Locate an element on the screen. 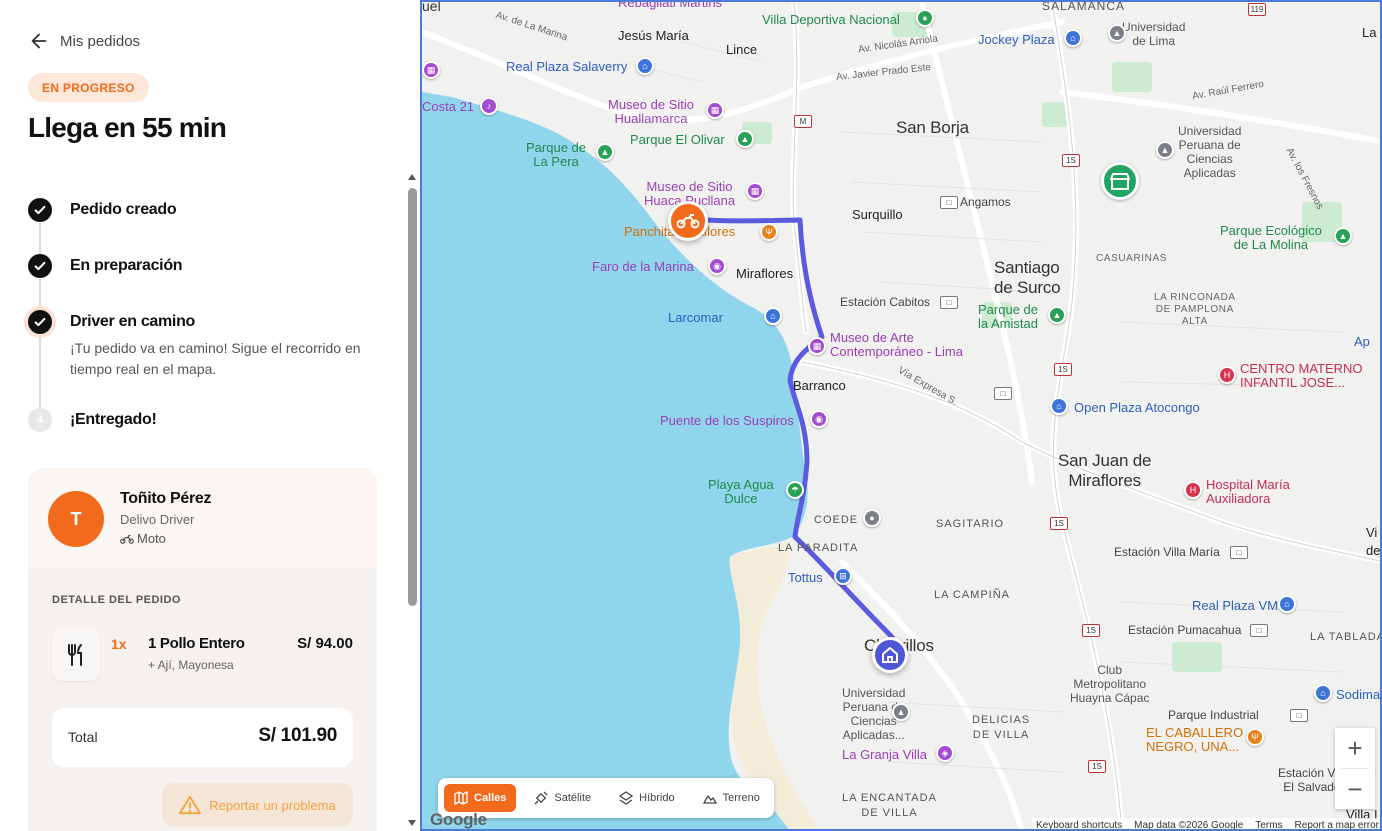  route-shield: 119 is located at coordinates (1257, 9).